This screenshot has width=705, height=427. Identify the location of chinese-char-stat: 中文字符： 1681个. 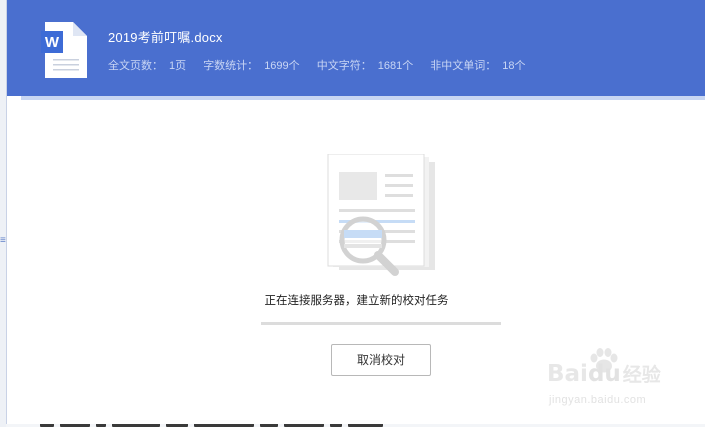
(368, 66).